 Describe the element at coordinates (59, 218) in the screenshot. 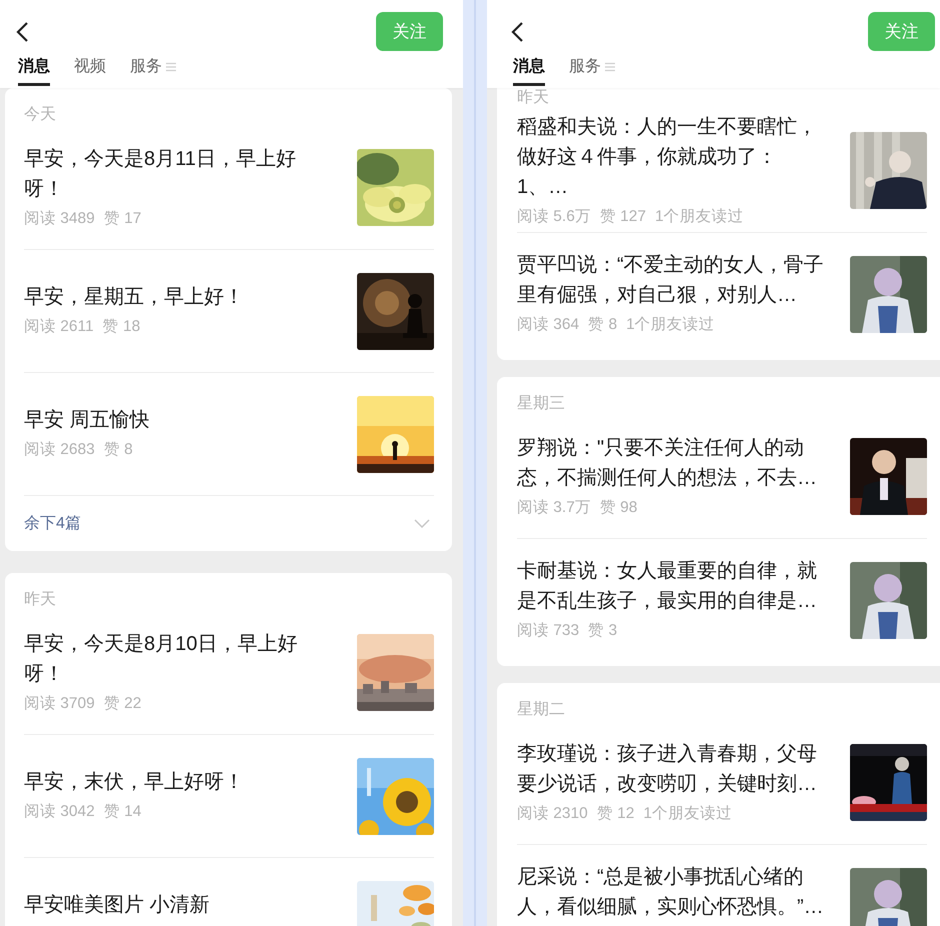

I see `article-stat: 阅读 3489` at that location.